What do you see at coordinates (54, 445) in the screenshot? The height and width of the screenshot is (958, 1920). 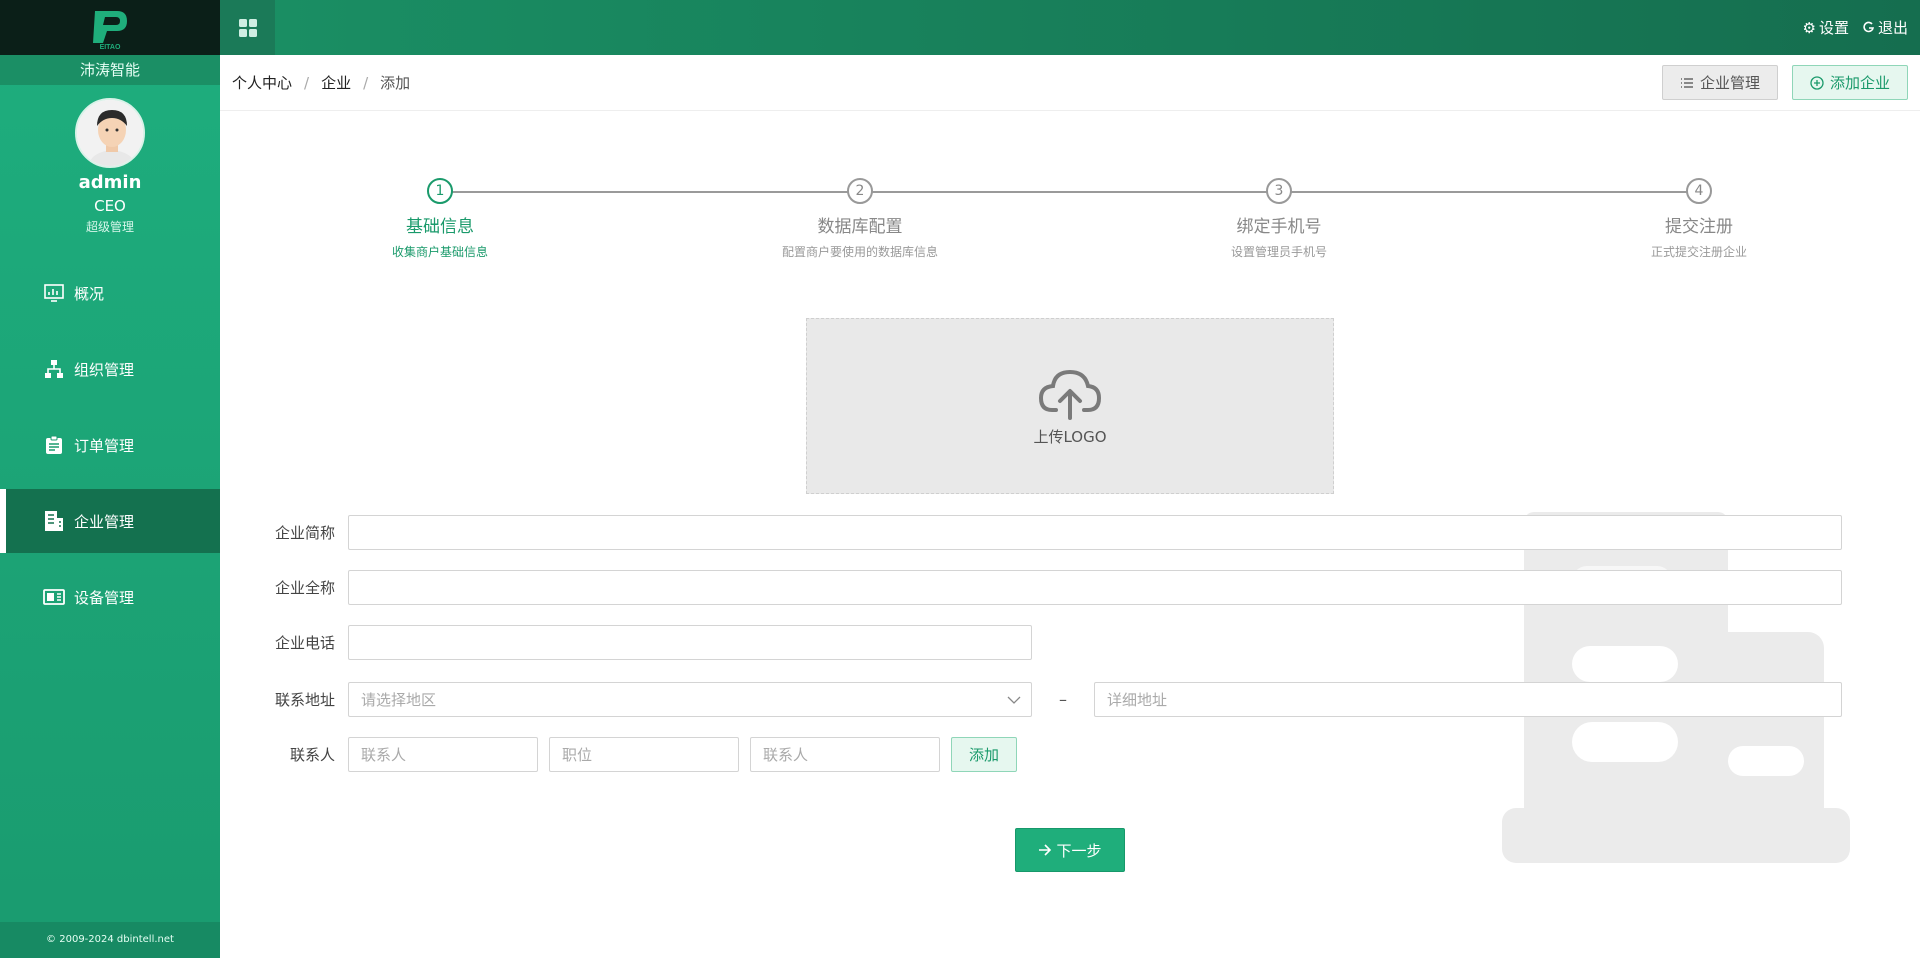 I see `clipboard-icon` at bounding box center [54, 445].